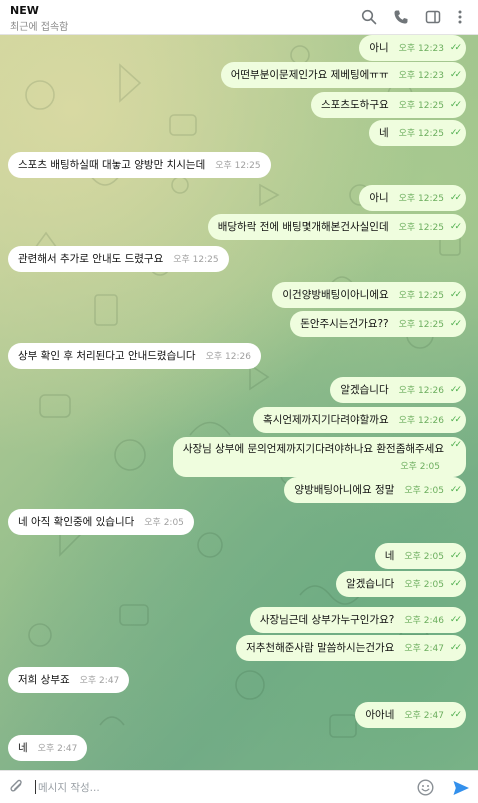 Image resolution: width=478 pixels, height=803 pixels. What do you see at coordinates (239, 295) in the screenshot?
I see `message-row: 이건양방배팅이아니에요 오후 12:25 ✓✓` at bounding box center [239, 295].